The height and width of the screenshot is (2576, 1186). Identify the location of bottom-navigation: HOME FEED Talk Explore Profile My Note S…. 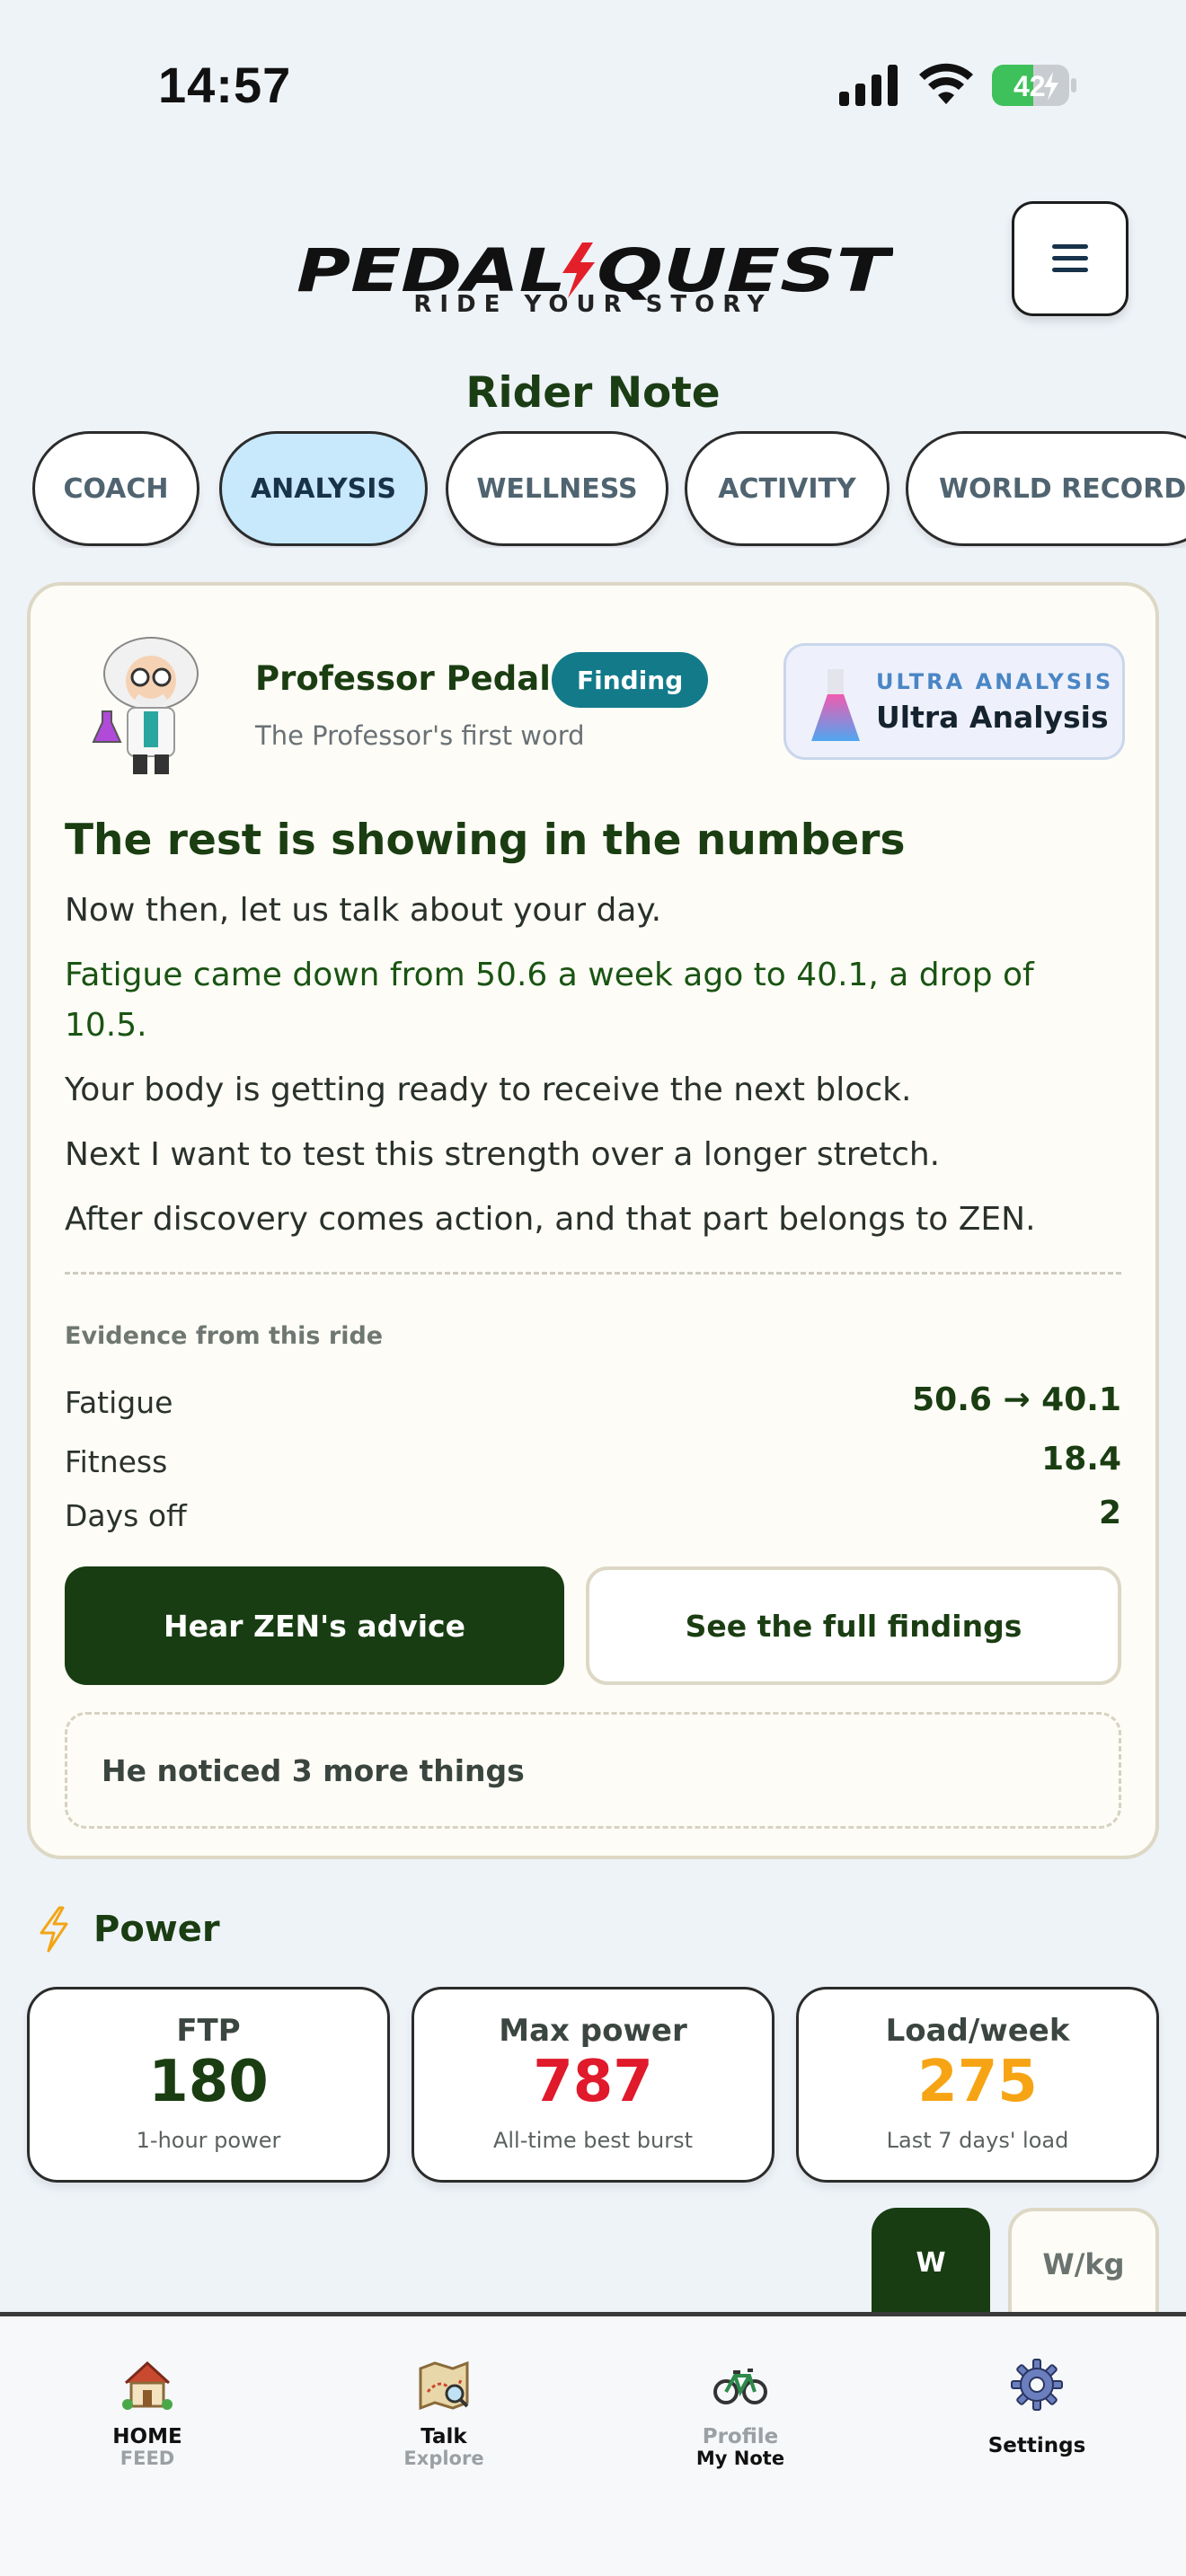
(593, 2444).